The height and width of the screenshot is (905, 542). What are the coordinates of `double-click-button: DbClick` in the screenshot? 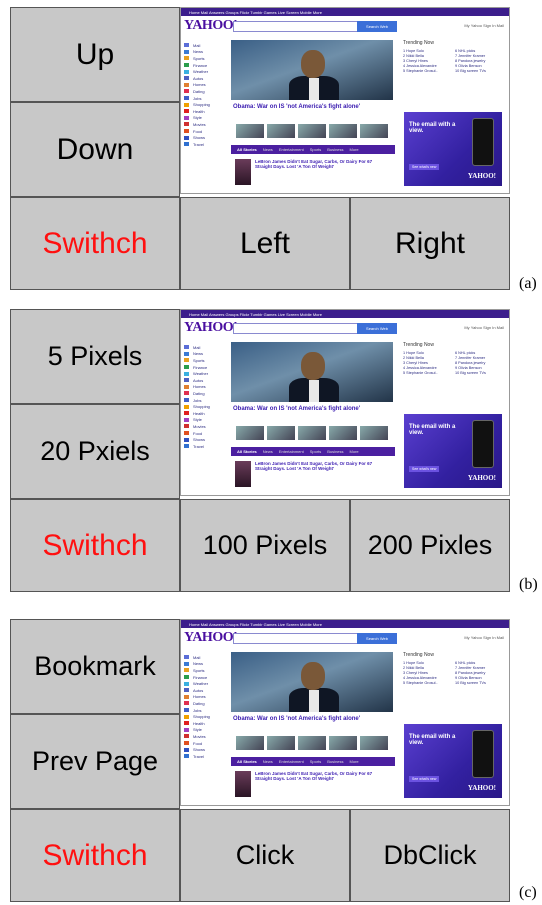 It's located at (430, 855).